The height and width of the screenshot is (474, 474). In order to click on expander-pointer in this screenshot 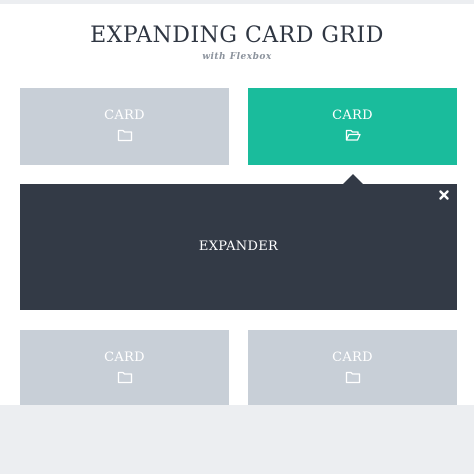, I will do `click(353, 179)`.